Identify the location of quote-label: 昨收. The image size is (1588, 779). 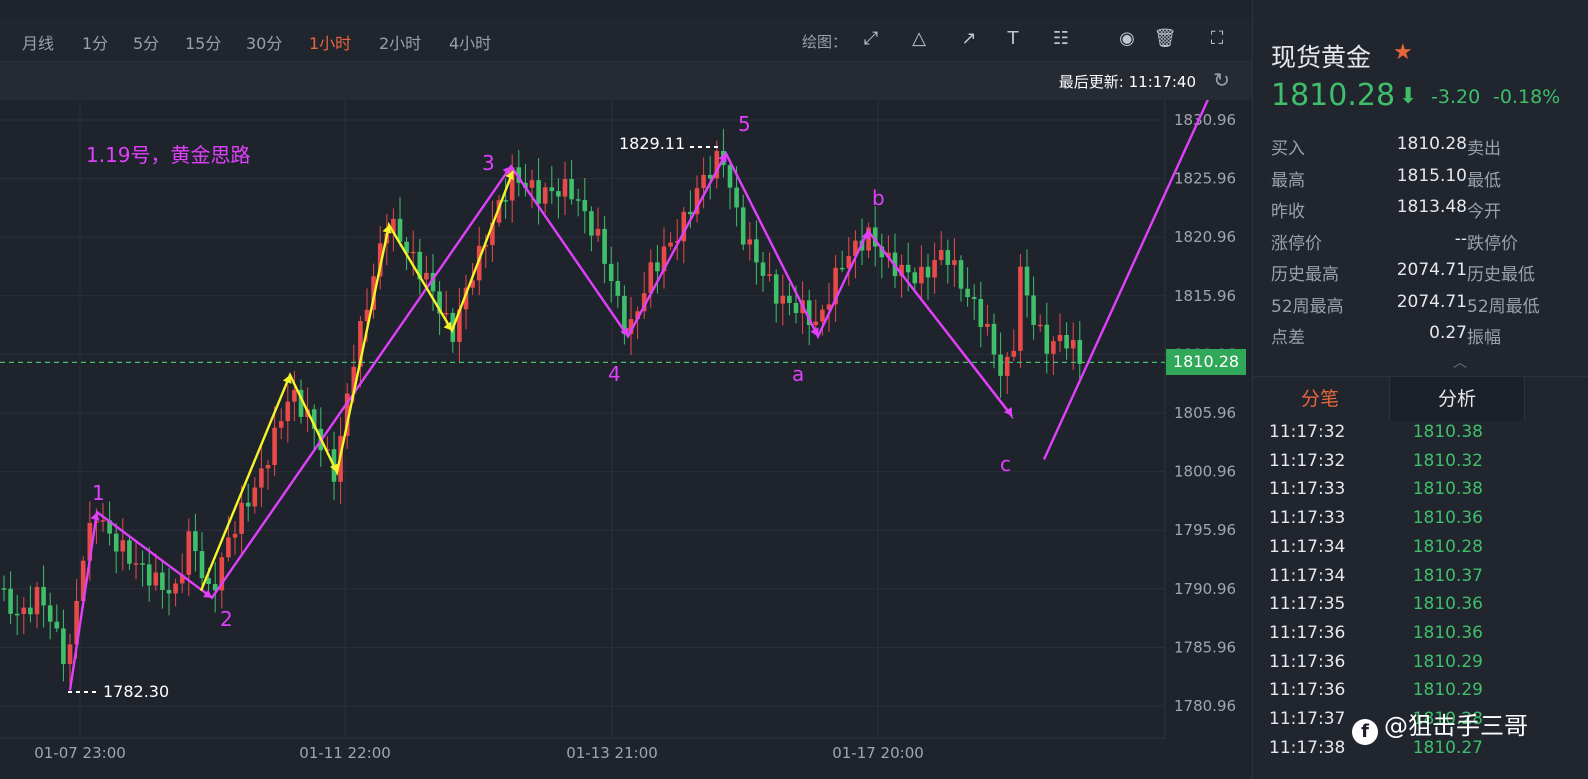
(1288, 212).